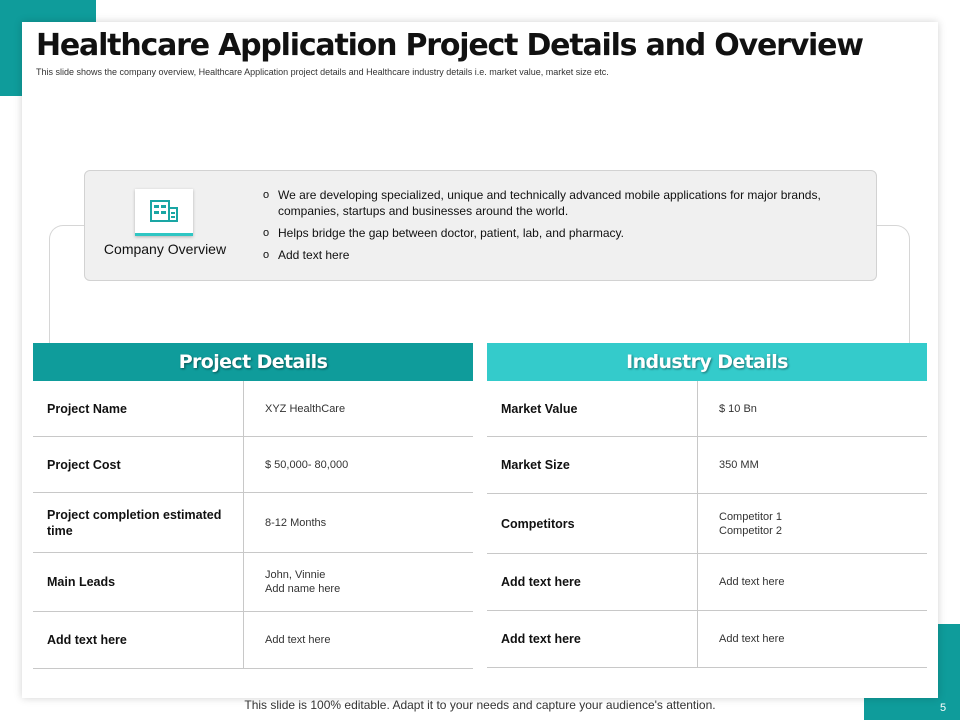 The height and width of the screenshot is (720, 960). What do you see at coordinates (812, 465) in the screenshot?
I see `row-value: 350 MM` at bounding box center [812, 465].